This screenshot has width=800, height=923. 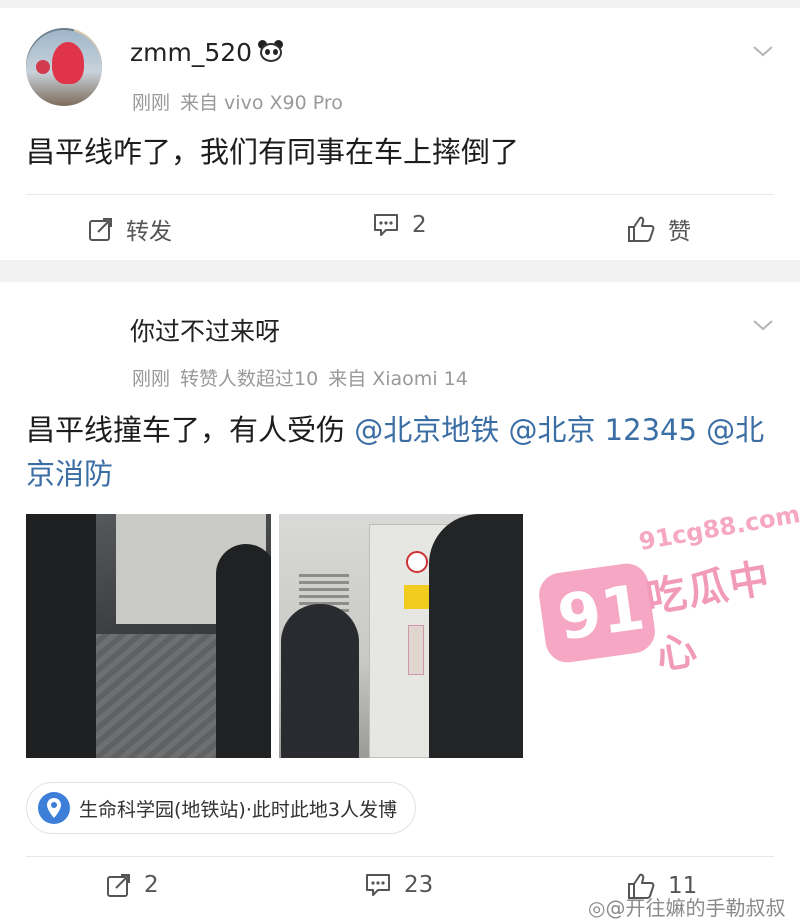 I want to click on panda-emoji-icon, so click(x=270, y=51).